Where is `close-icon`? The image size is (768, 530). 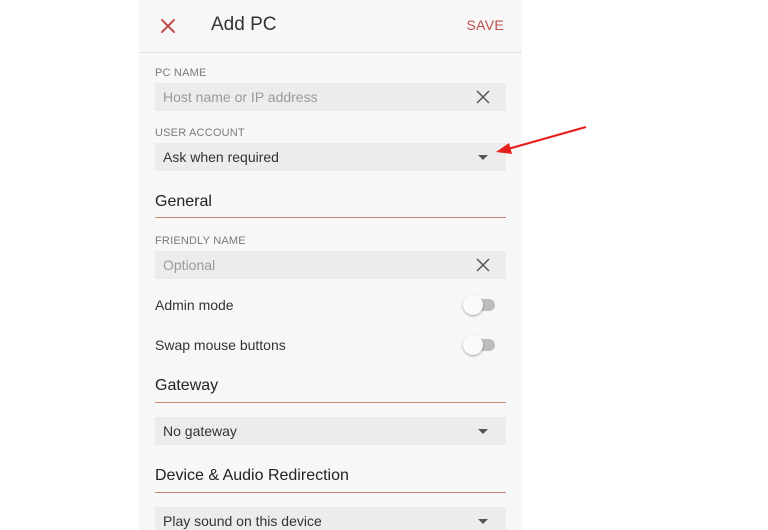
close-icon is located at coordinates (168, 26).